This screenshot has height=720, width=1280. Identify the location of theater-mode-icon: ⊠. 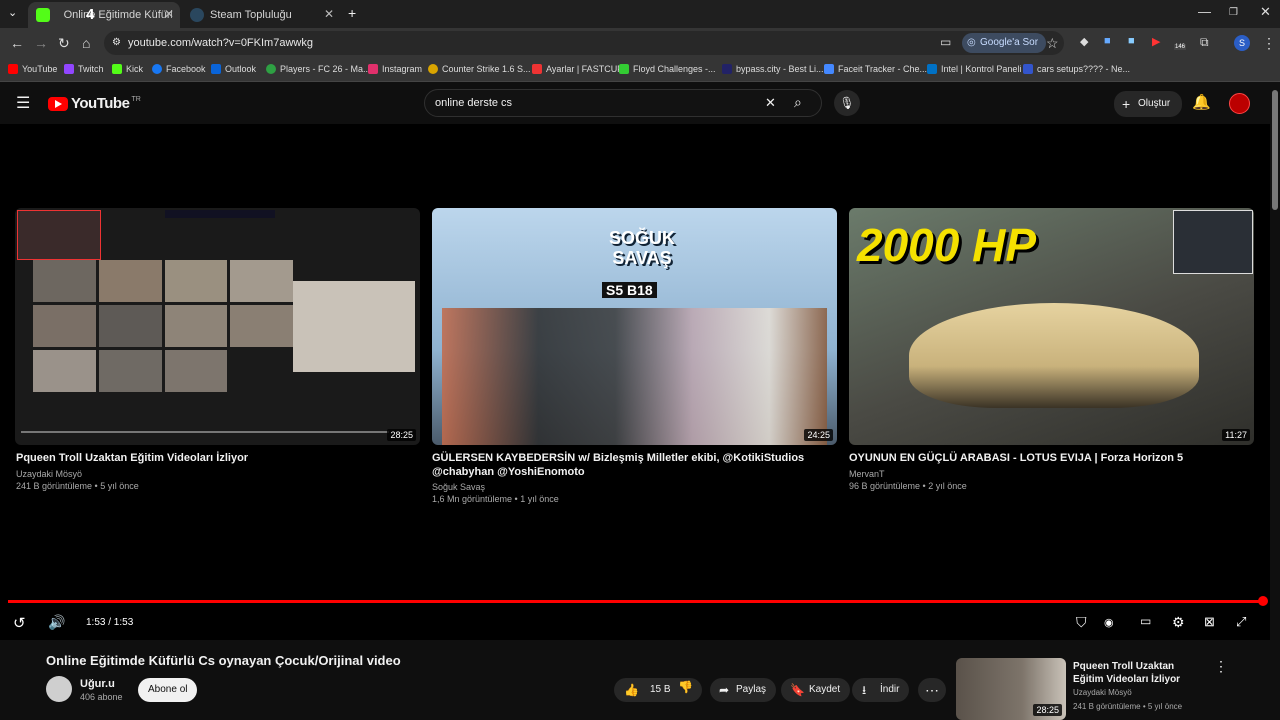
(1209, 622).